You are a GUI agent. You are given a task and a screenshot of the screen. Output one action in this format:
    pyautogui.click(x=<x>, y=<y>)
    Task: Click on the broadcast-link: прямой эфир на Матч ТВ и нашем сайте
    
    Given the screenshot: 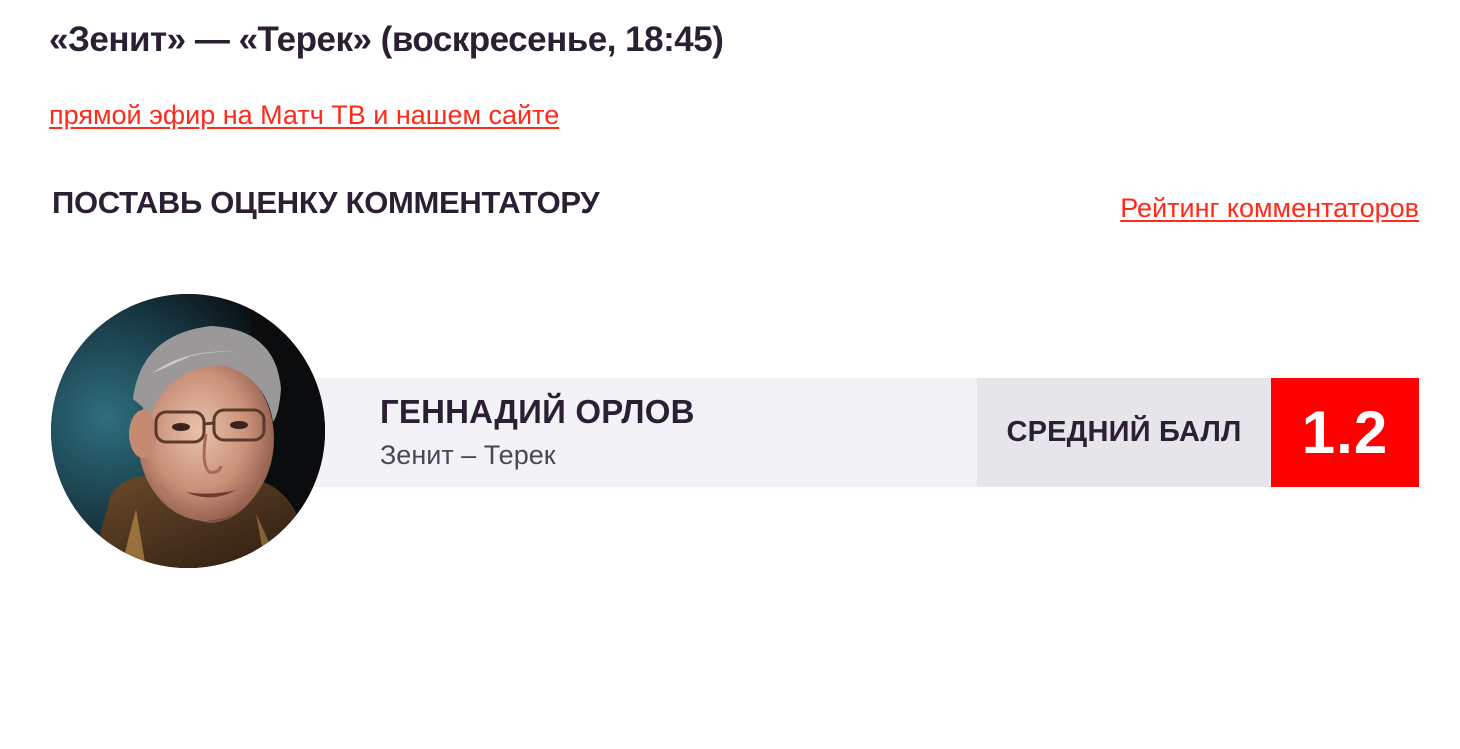 What is the action you would take?
    pyautogui.click(x=304, y=115)
    